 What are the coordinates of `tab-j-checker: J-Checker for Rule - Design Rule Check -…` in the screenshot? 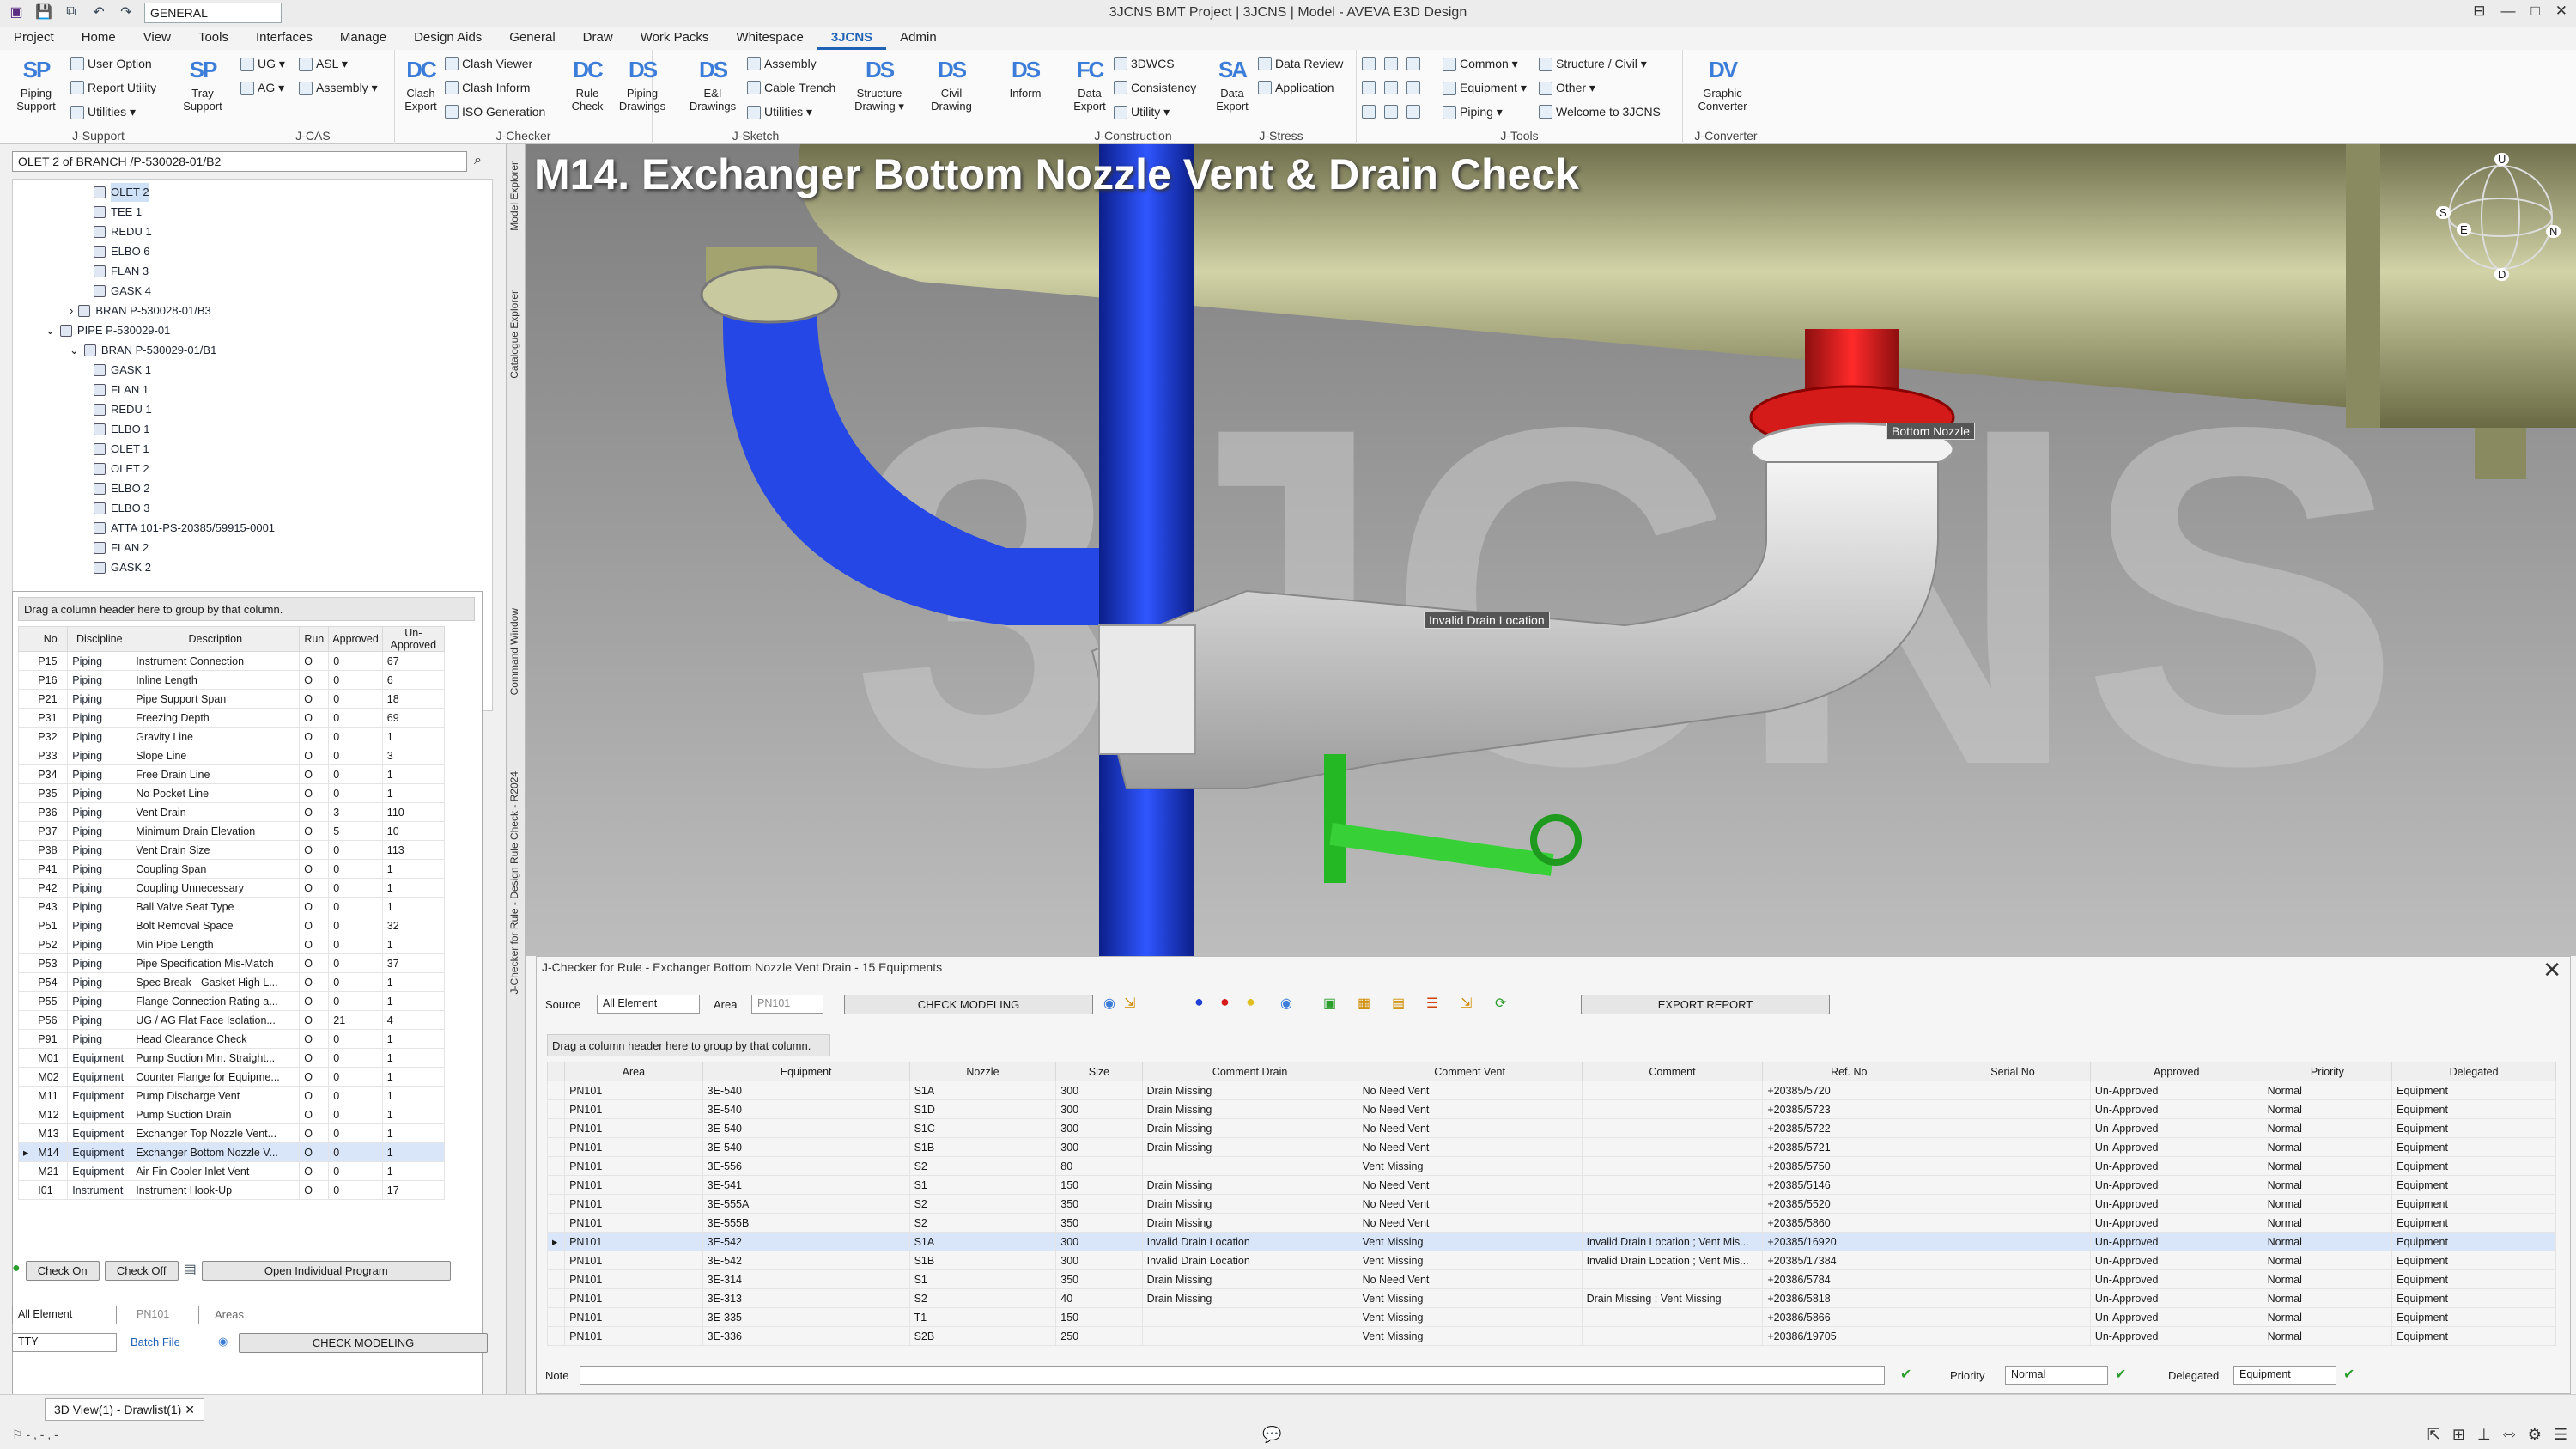 It's located at (514, 882).